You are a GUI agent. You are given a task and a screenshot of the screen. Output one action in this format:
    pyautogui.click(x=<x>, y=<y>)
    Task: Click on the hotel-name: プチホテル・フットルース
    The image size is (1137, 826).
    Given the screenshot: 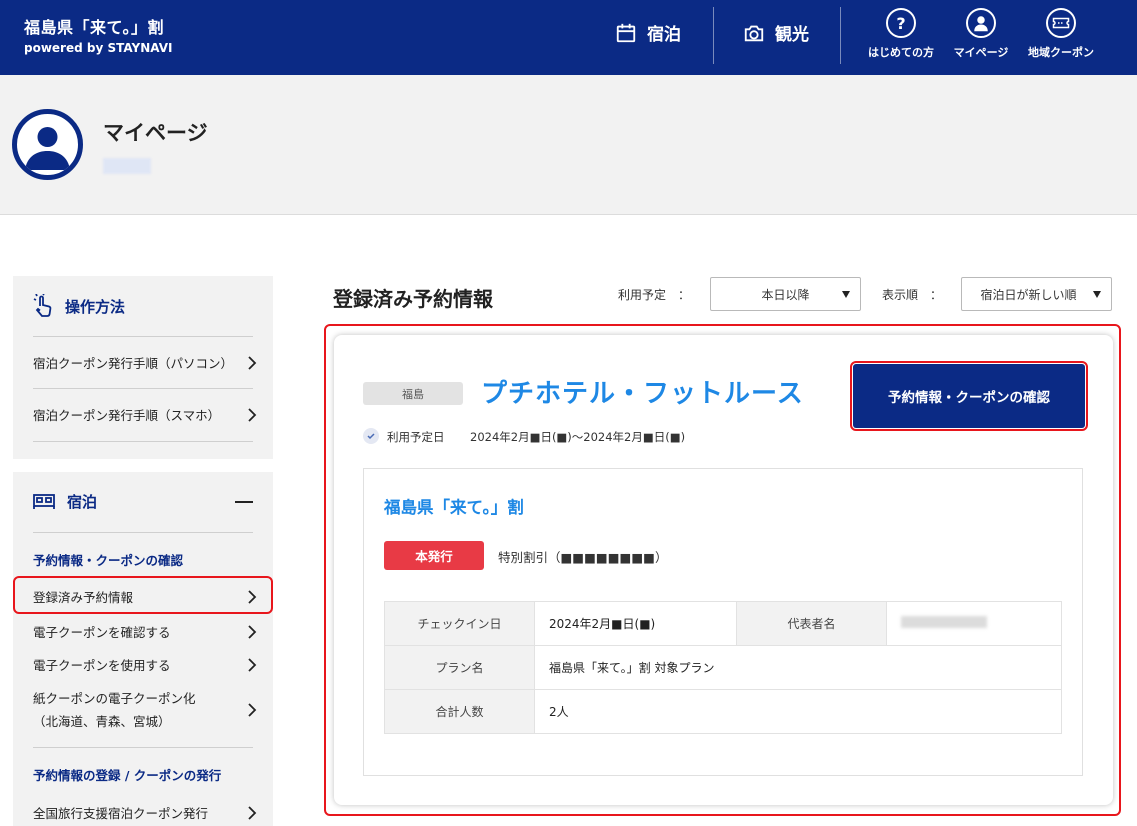 What is the action you would take?
    pyautogui.click(x=642, y=391)
    